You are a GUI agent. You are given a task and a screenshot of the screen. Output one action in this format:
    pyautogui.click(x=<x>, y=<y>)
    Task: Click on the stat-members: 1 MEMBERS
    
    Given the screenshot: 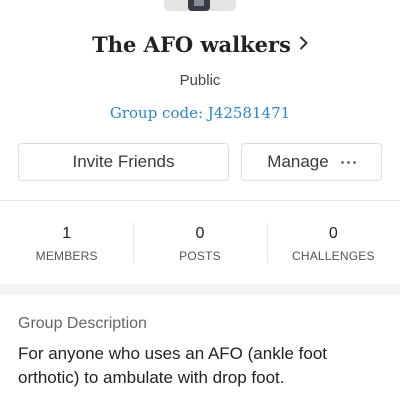 What is the action you would take?
    pyautogui.click(x=66, y=243)
    